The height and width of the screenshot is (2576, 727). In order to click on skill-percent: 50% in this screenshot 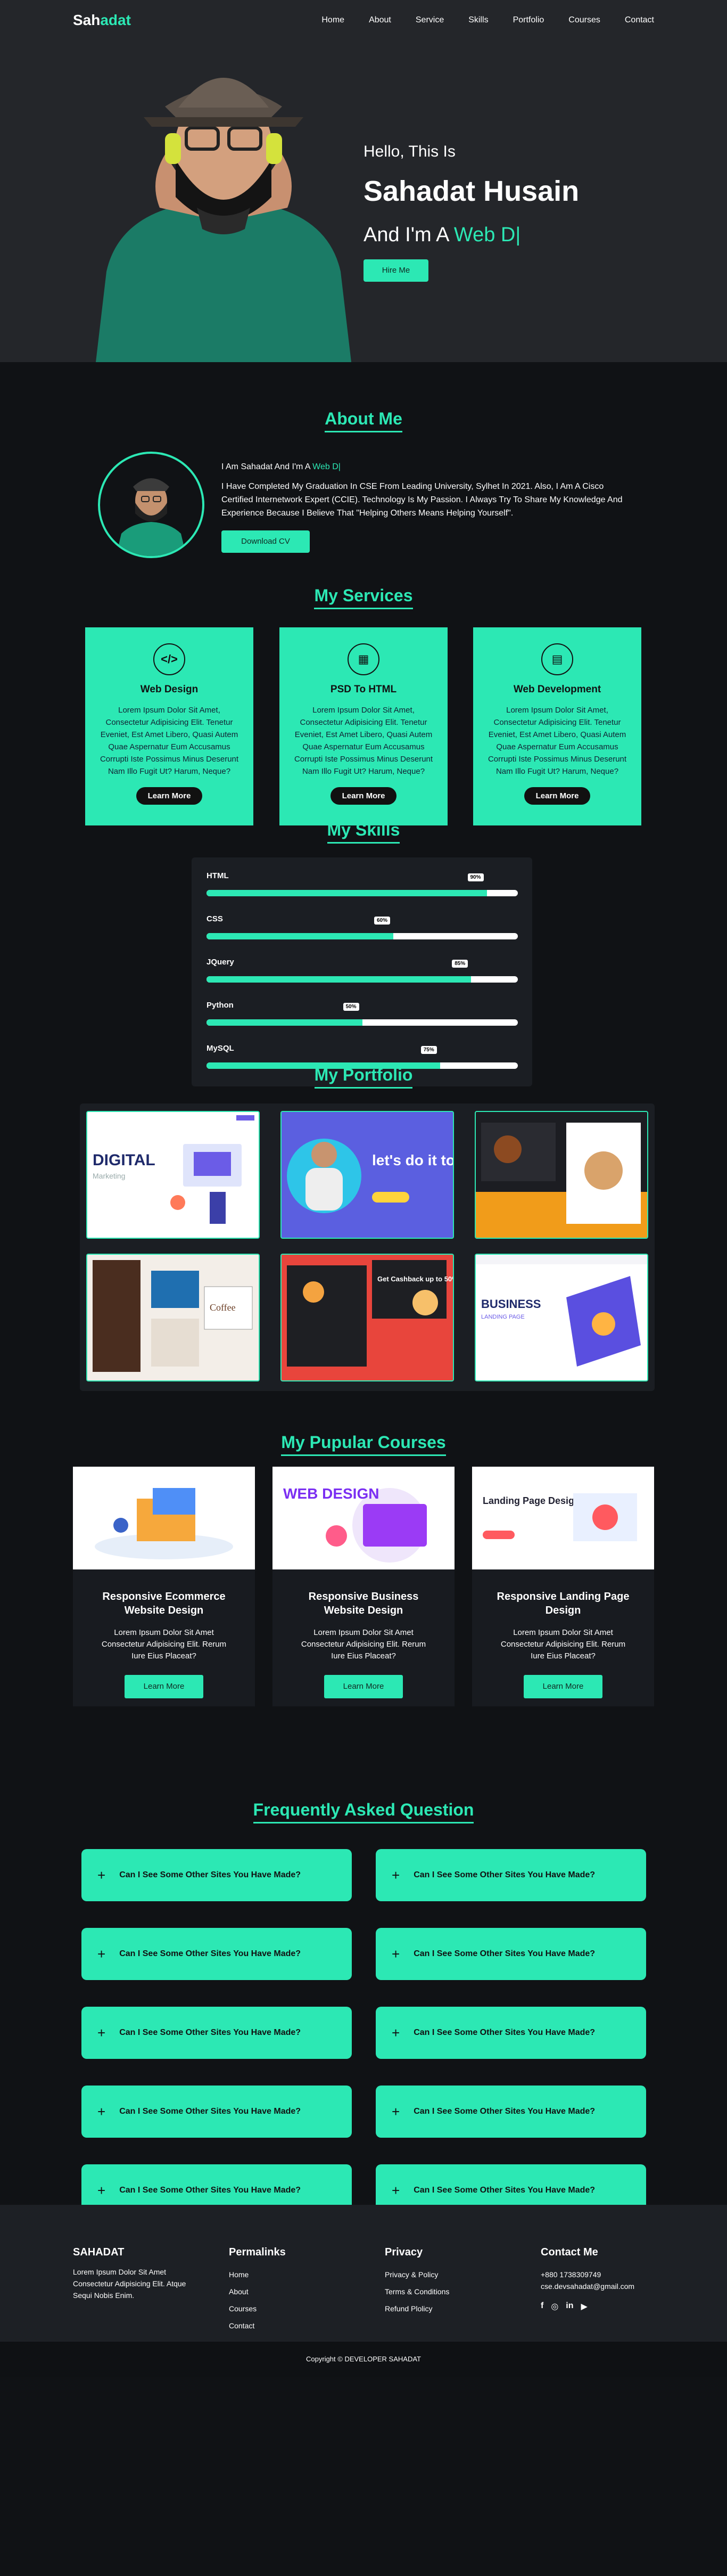, I will do `click(351, 1007)`.